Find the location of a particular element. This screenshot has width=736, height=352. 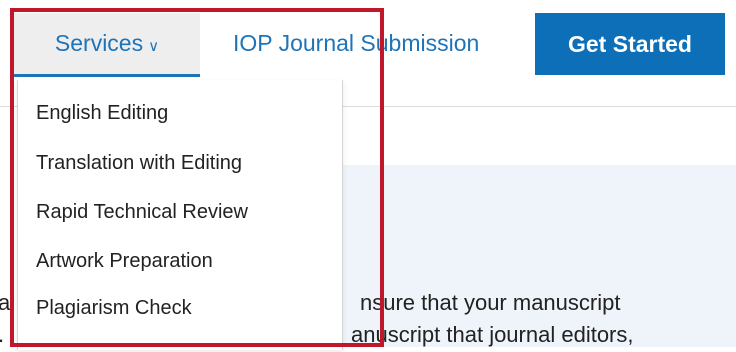

menu-item-rapid-technical-review: Rapid Technical Review is located at coordinates (142, 212).